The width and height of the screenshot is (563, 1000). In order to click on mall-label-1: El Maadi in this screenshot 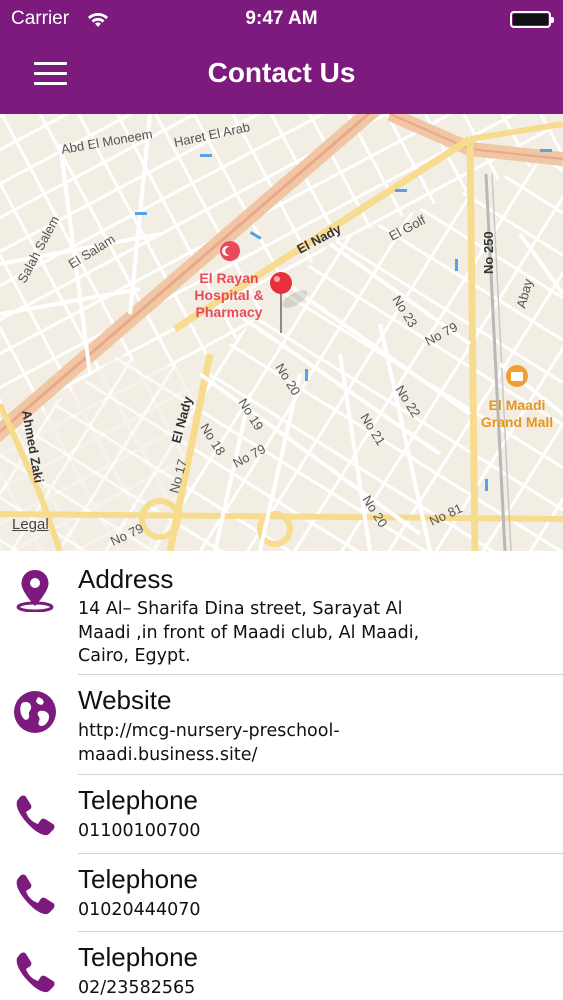, I will do `click(517, 405)`.